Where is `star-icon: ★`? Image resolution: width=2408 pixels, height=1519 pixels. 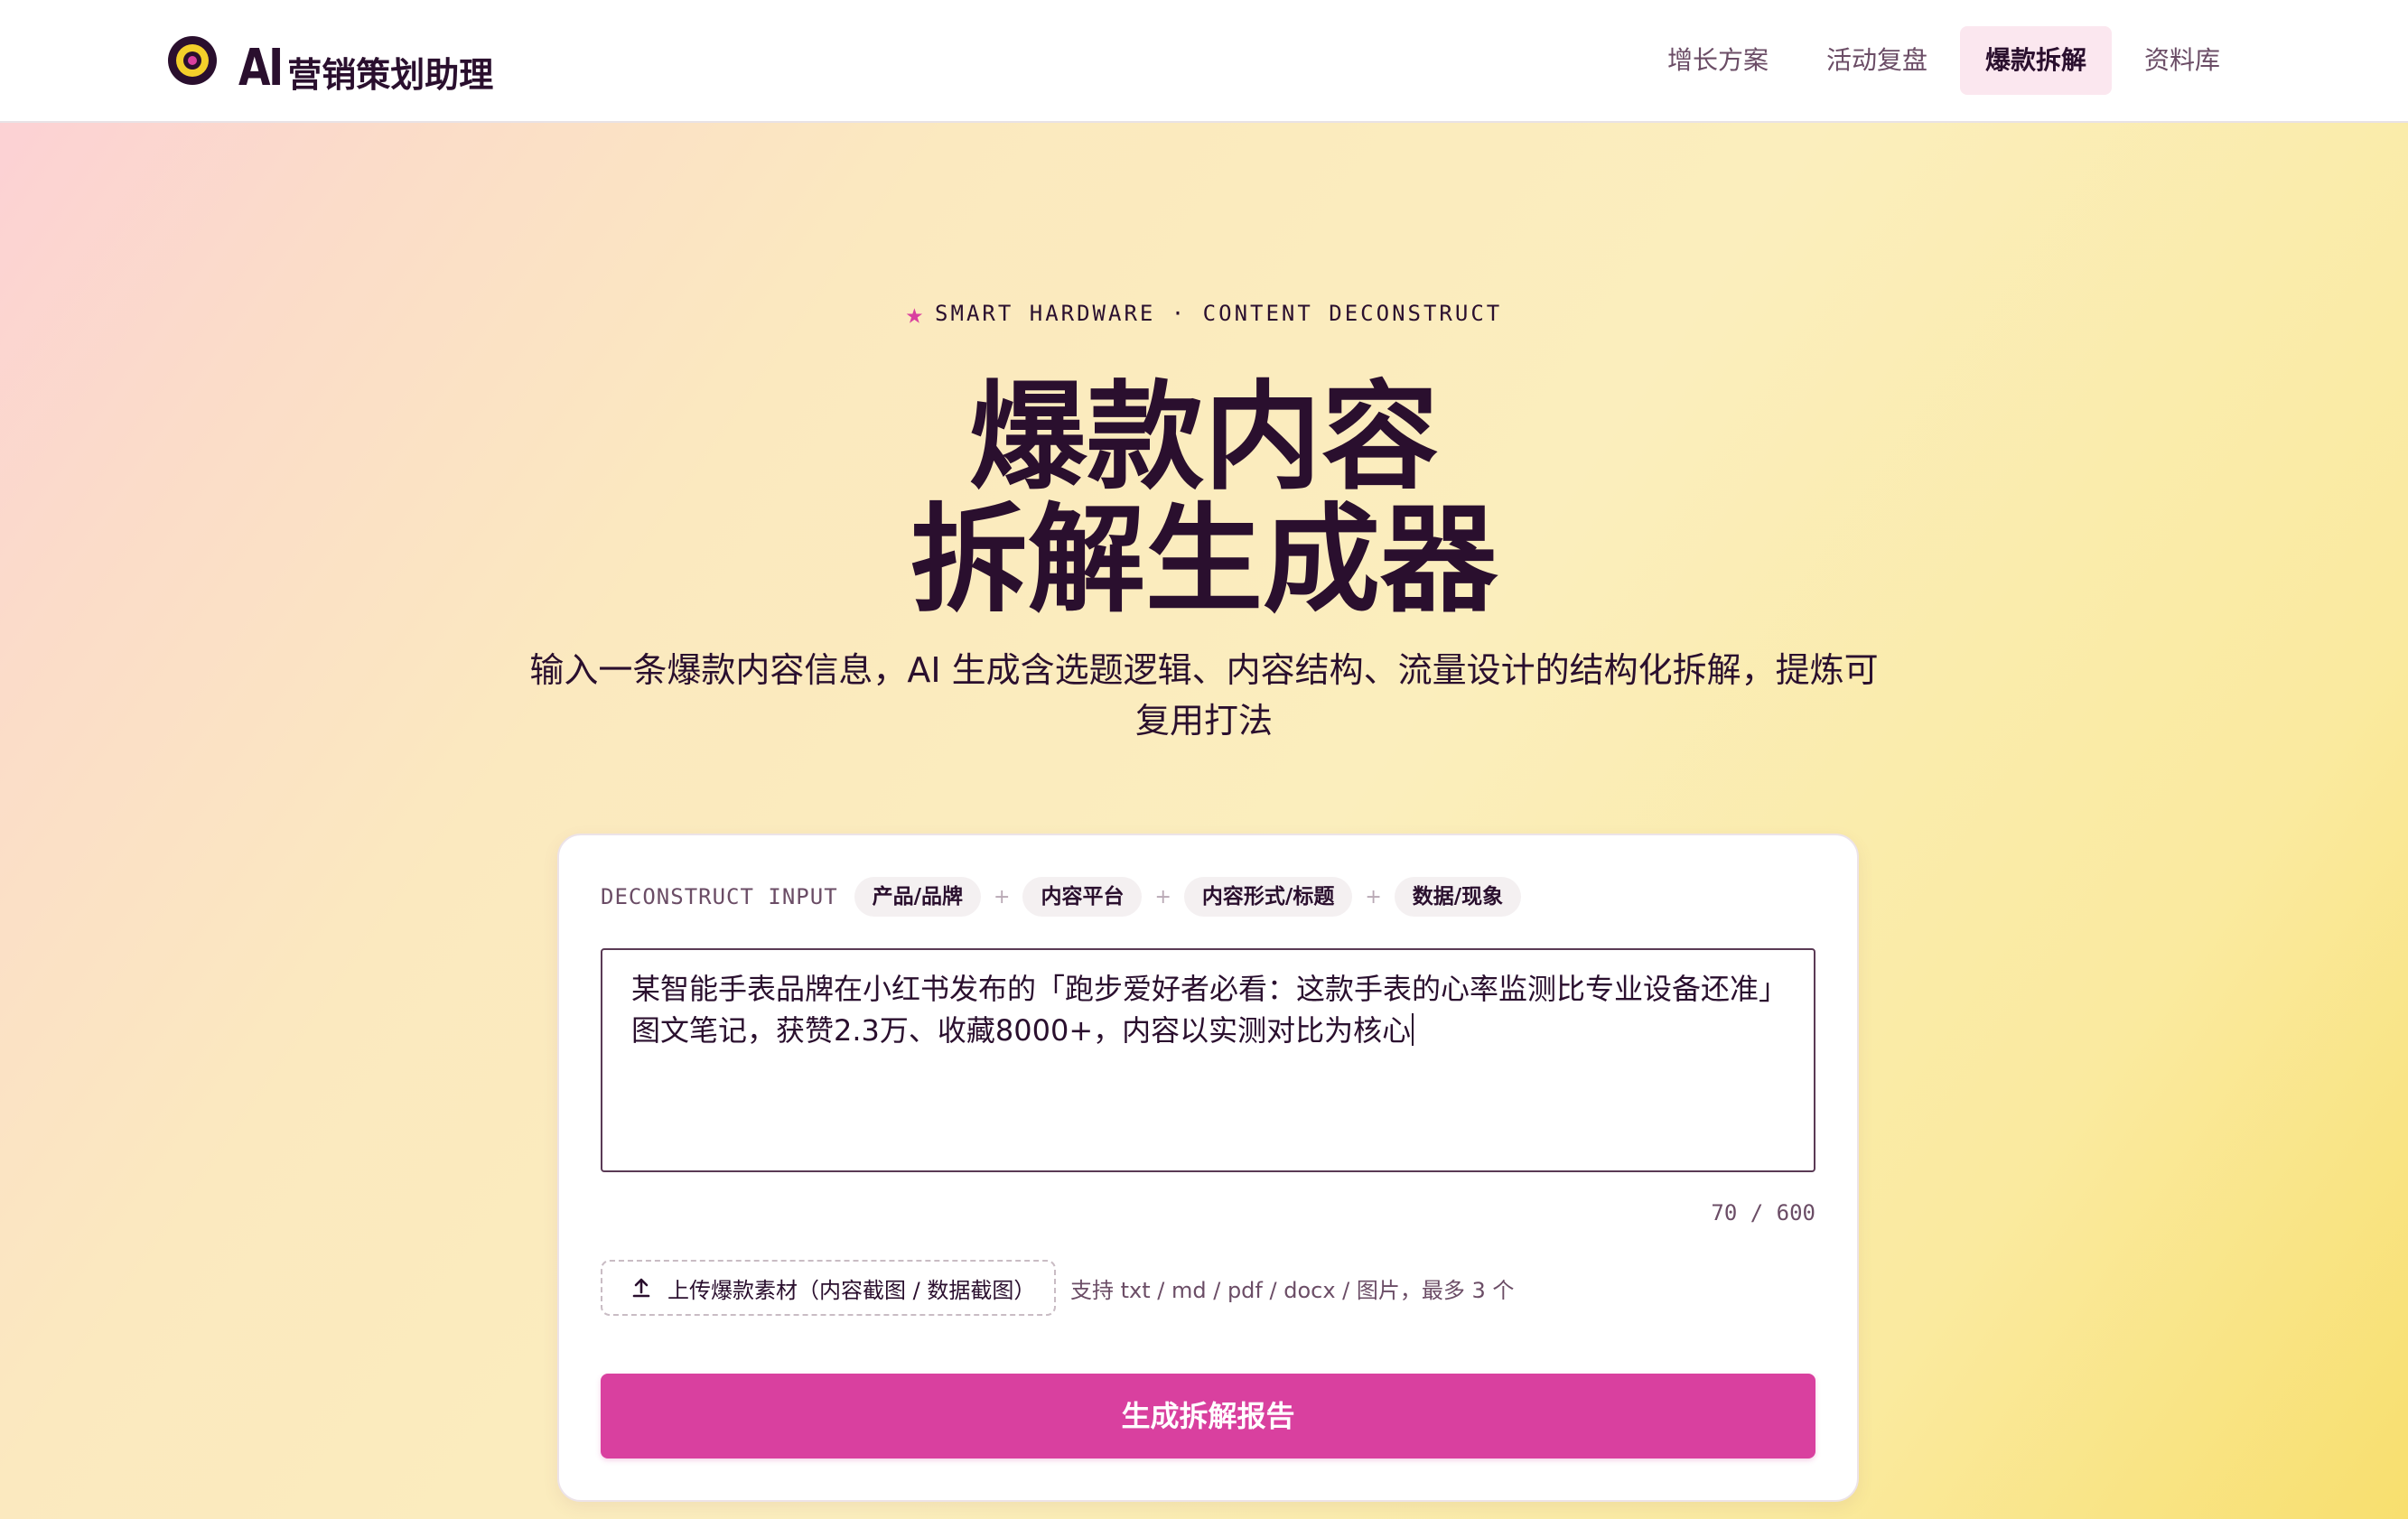 star-icon: ★ is located at coordinates (916, 314).